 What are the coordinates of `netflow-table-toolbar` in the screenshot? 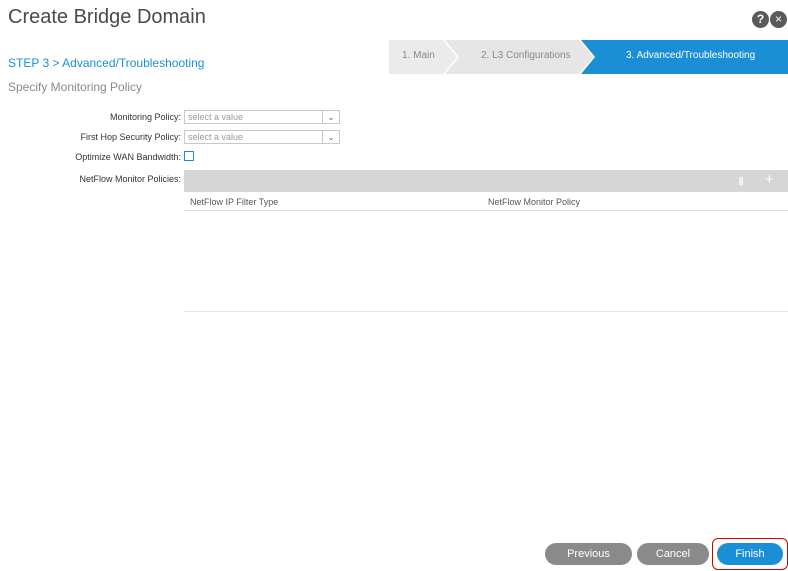 It's located at (486, 181).